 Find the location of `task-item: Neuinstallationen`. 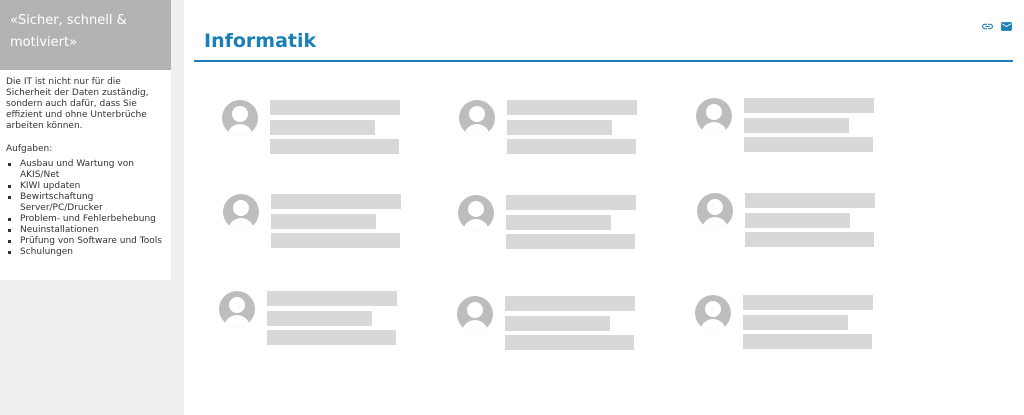

task-item: Neuinstallationen is located at coordinates (85, 230).